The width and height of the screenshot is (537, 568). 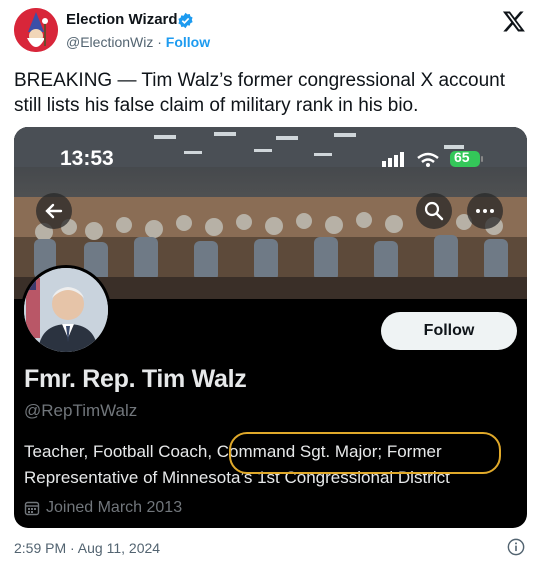 I want to click on battery-level: 65, so click(x=462, y=157).